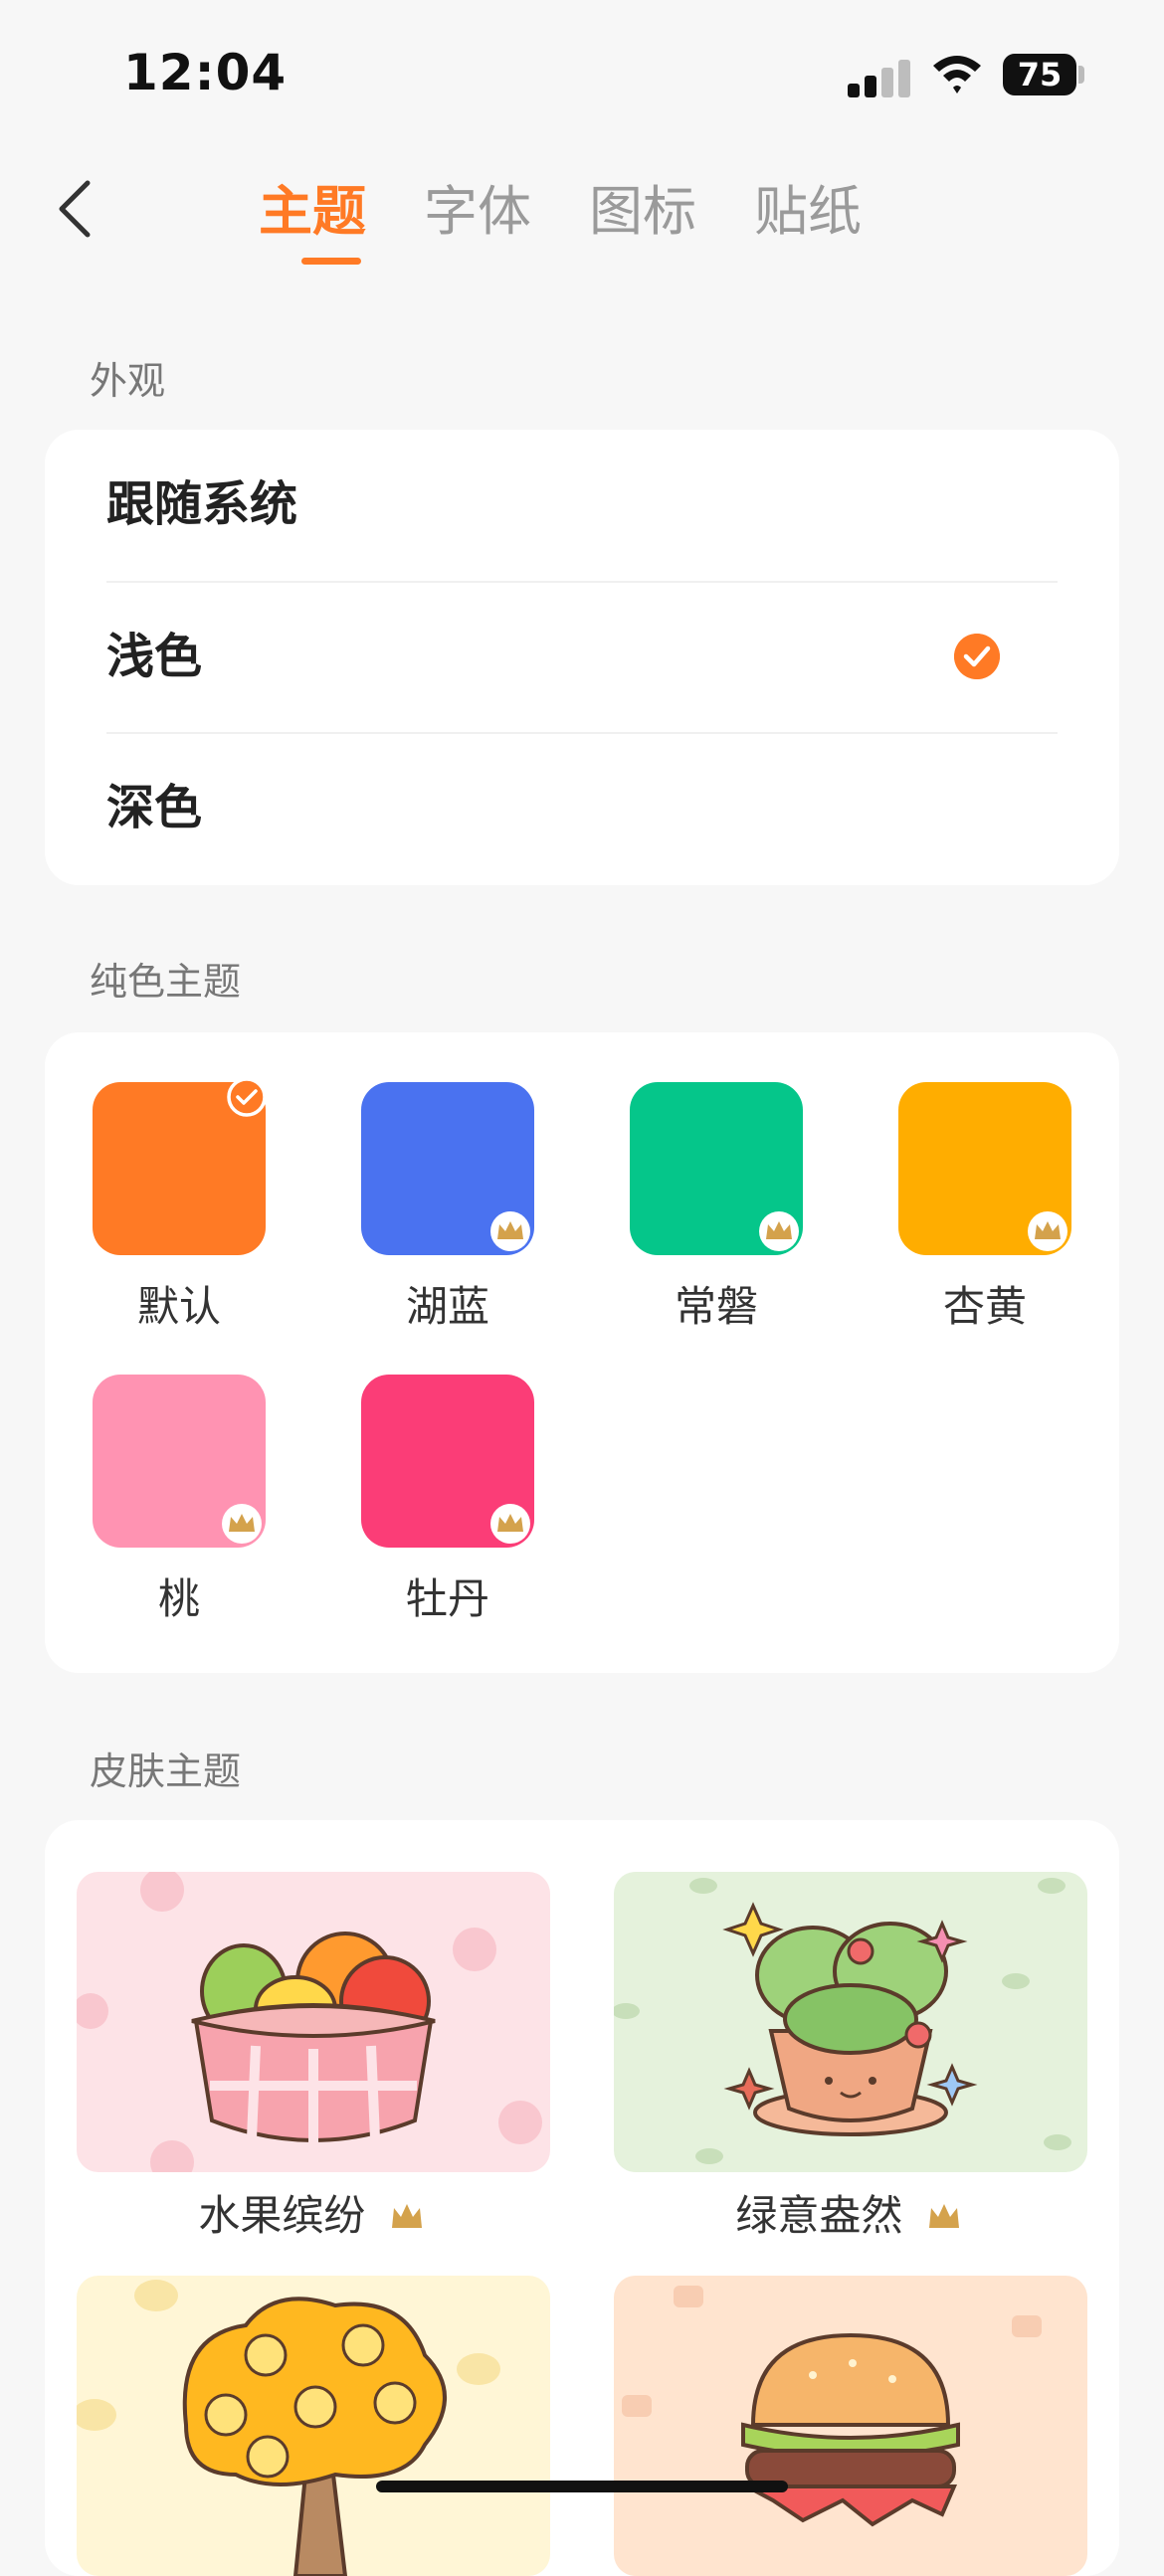 This screenshot has height=2576, width=1164. Describe the element at coordinates (178, 1598) in the screenshot. I see `swatch-label: 桃` at that location.